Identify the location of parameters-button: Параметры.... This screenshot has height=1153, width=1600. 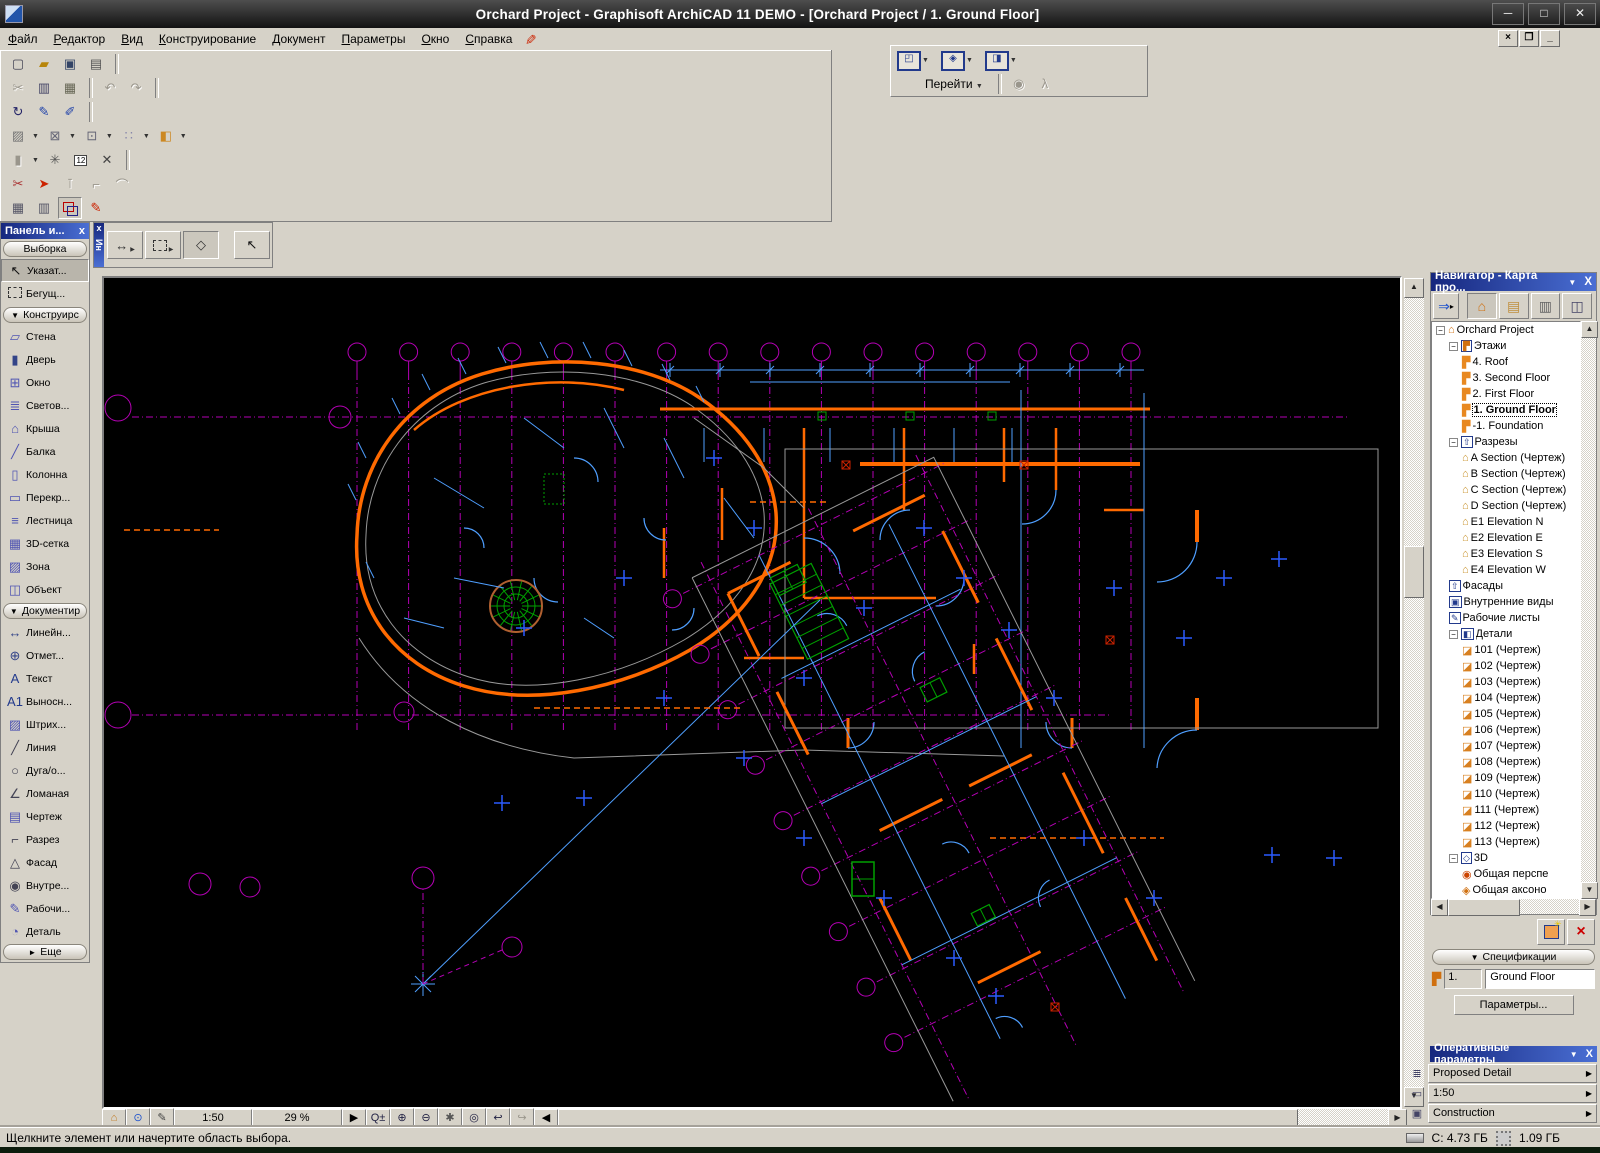
(1513, 1005).